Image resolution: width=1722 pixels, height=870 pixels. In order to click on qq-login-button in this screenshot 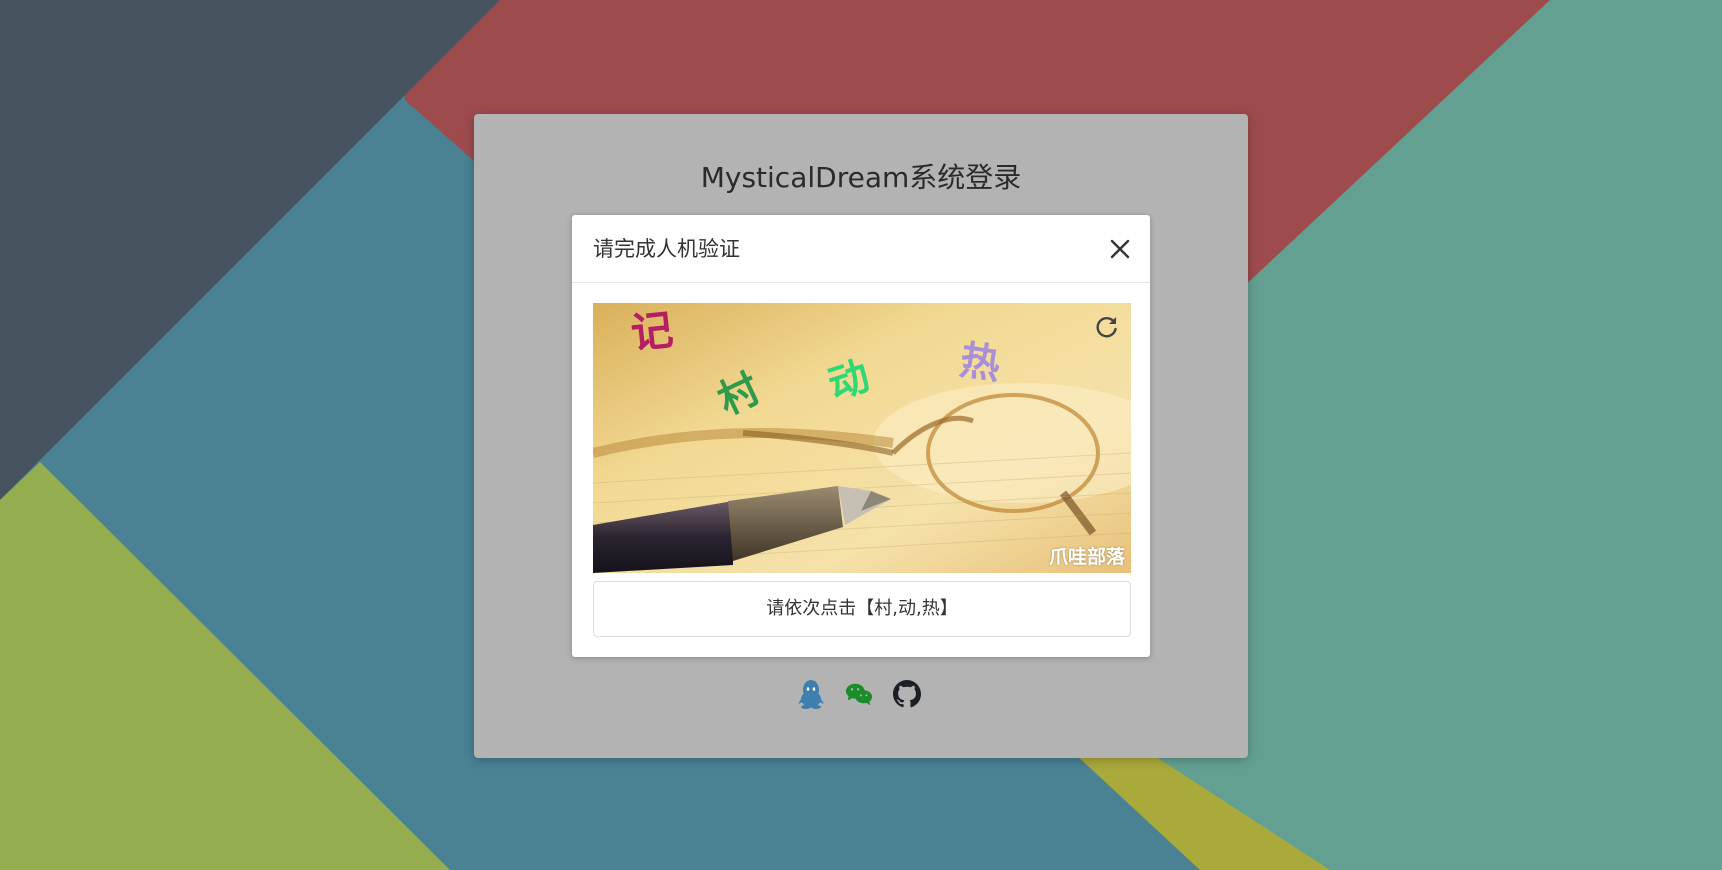, I will do `click(811, 694)`.